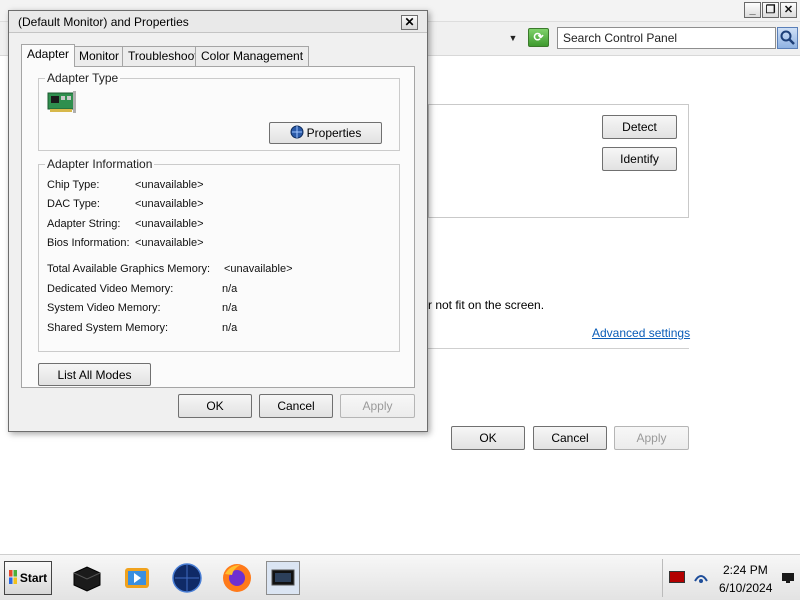  Describe the element at coordinates (103, 22) in the screenshot. I see `dialog-title: (Default Monitor) and Properties` at that location.